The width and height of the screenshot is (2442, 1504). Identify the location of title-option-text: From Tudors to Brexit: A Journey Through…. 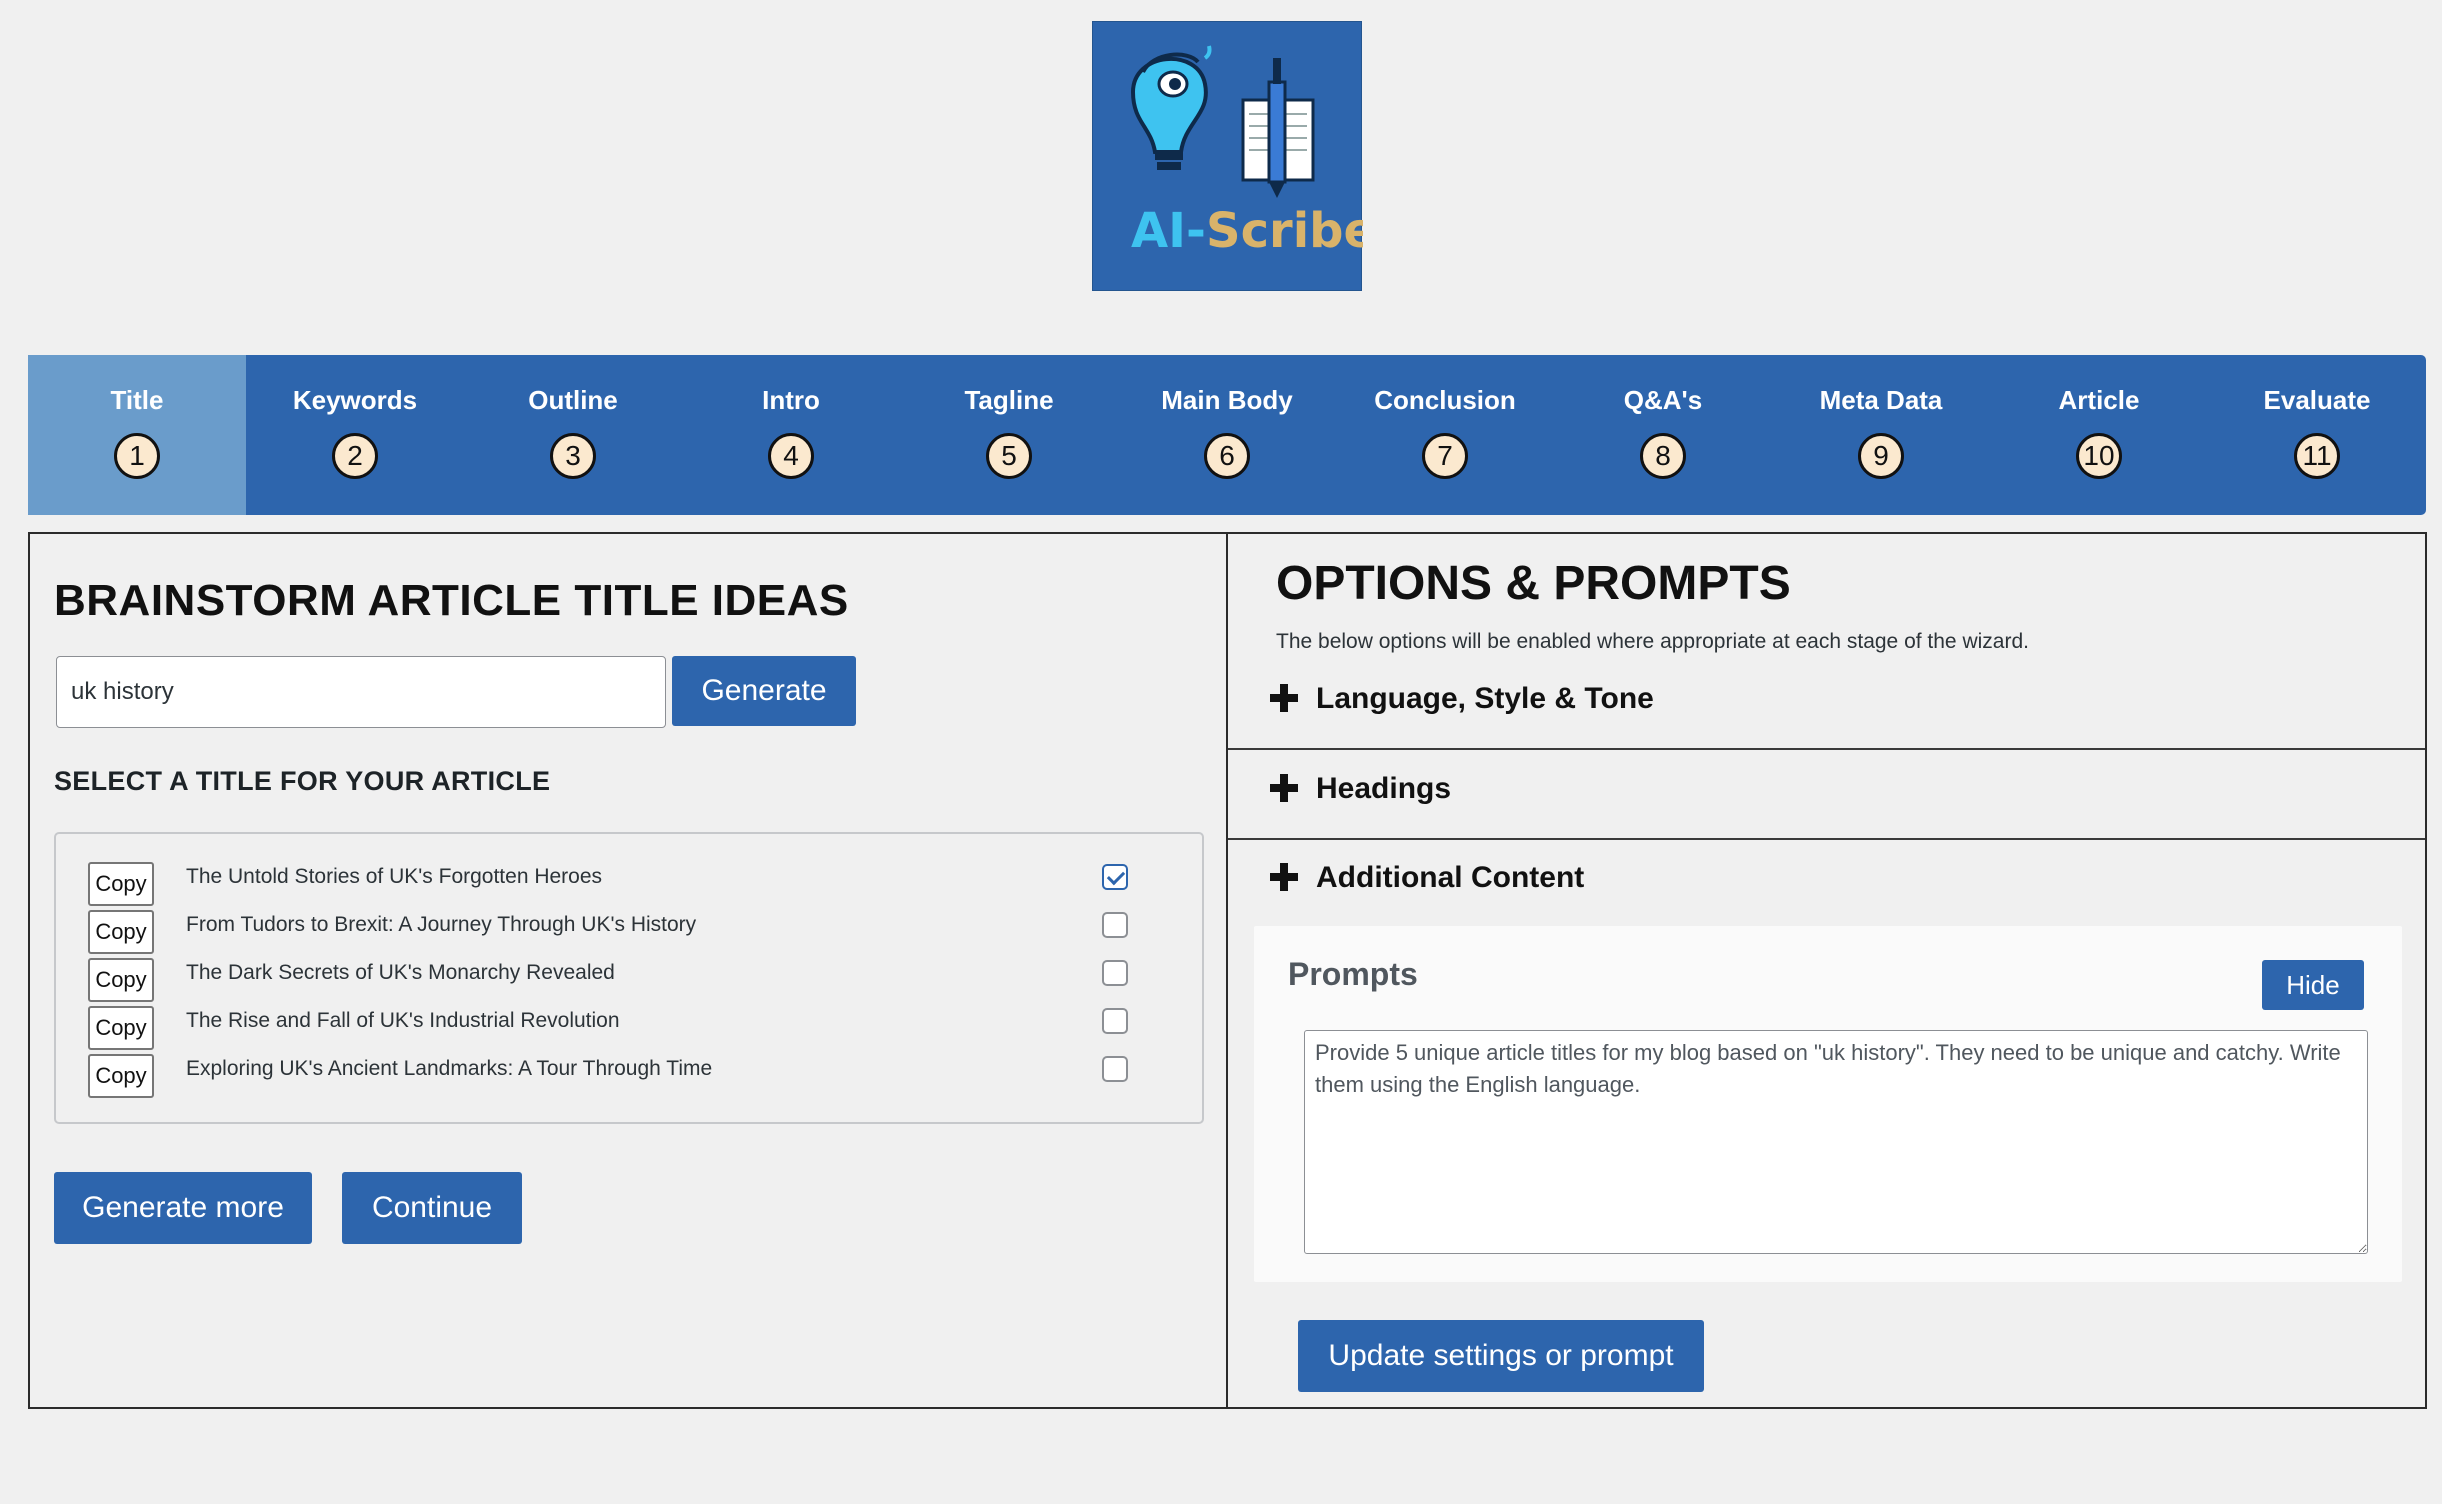
(441, 924).